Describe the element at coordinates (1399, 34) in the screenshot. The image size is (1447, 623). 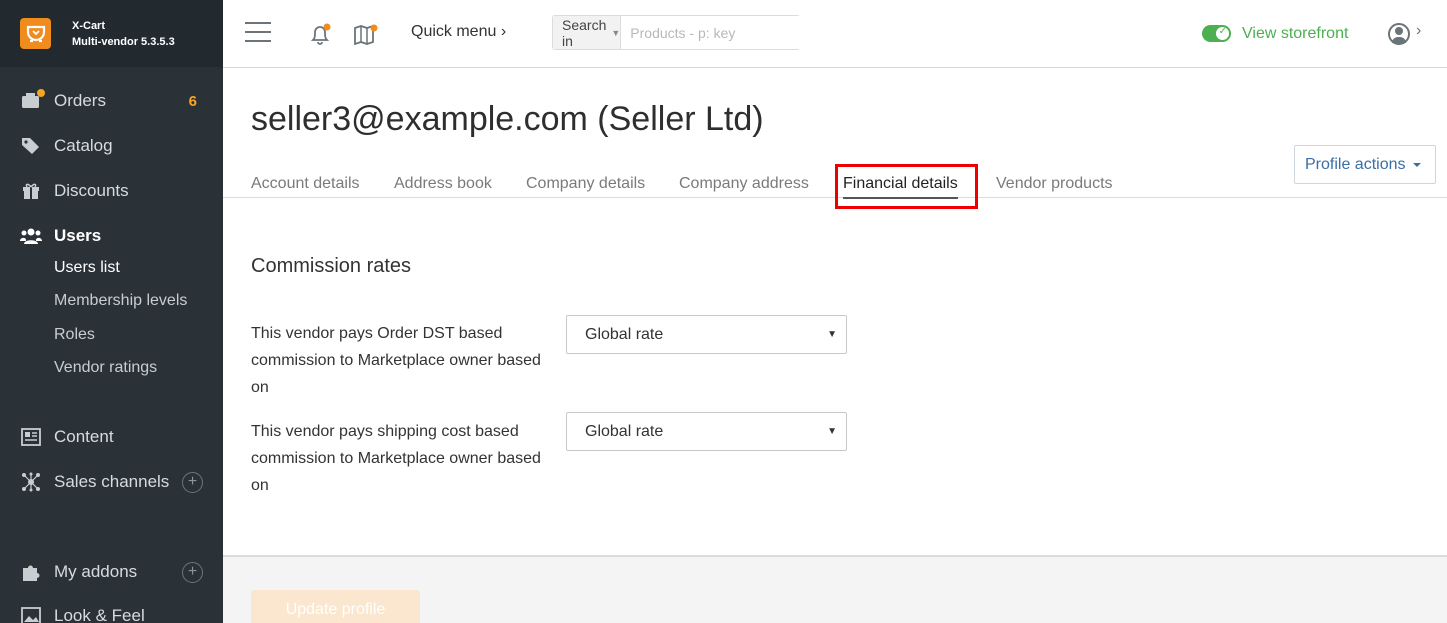
I see `user-avatar-icon` at that location.